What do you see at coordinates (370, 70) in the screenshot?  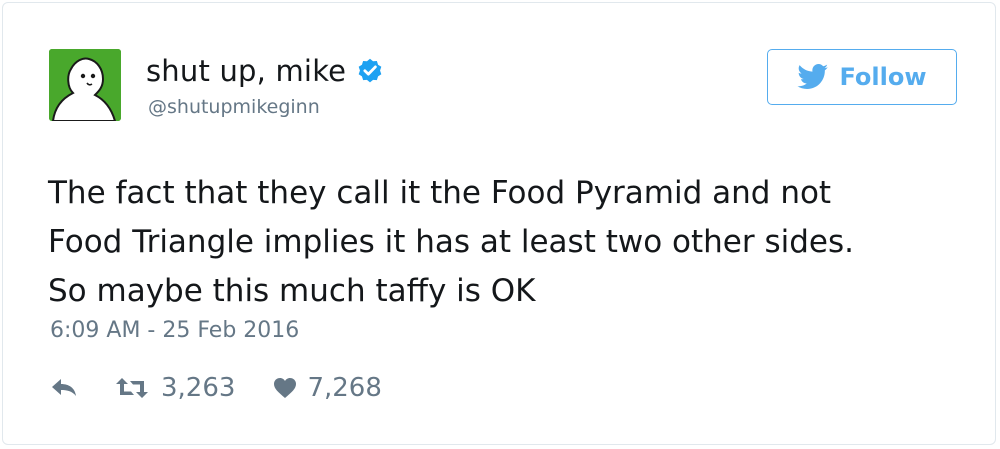 I see `verified-badge-icon` at bounding box center [370, 70].